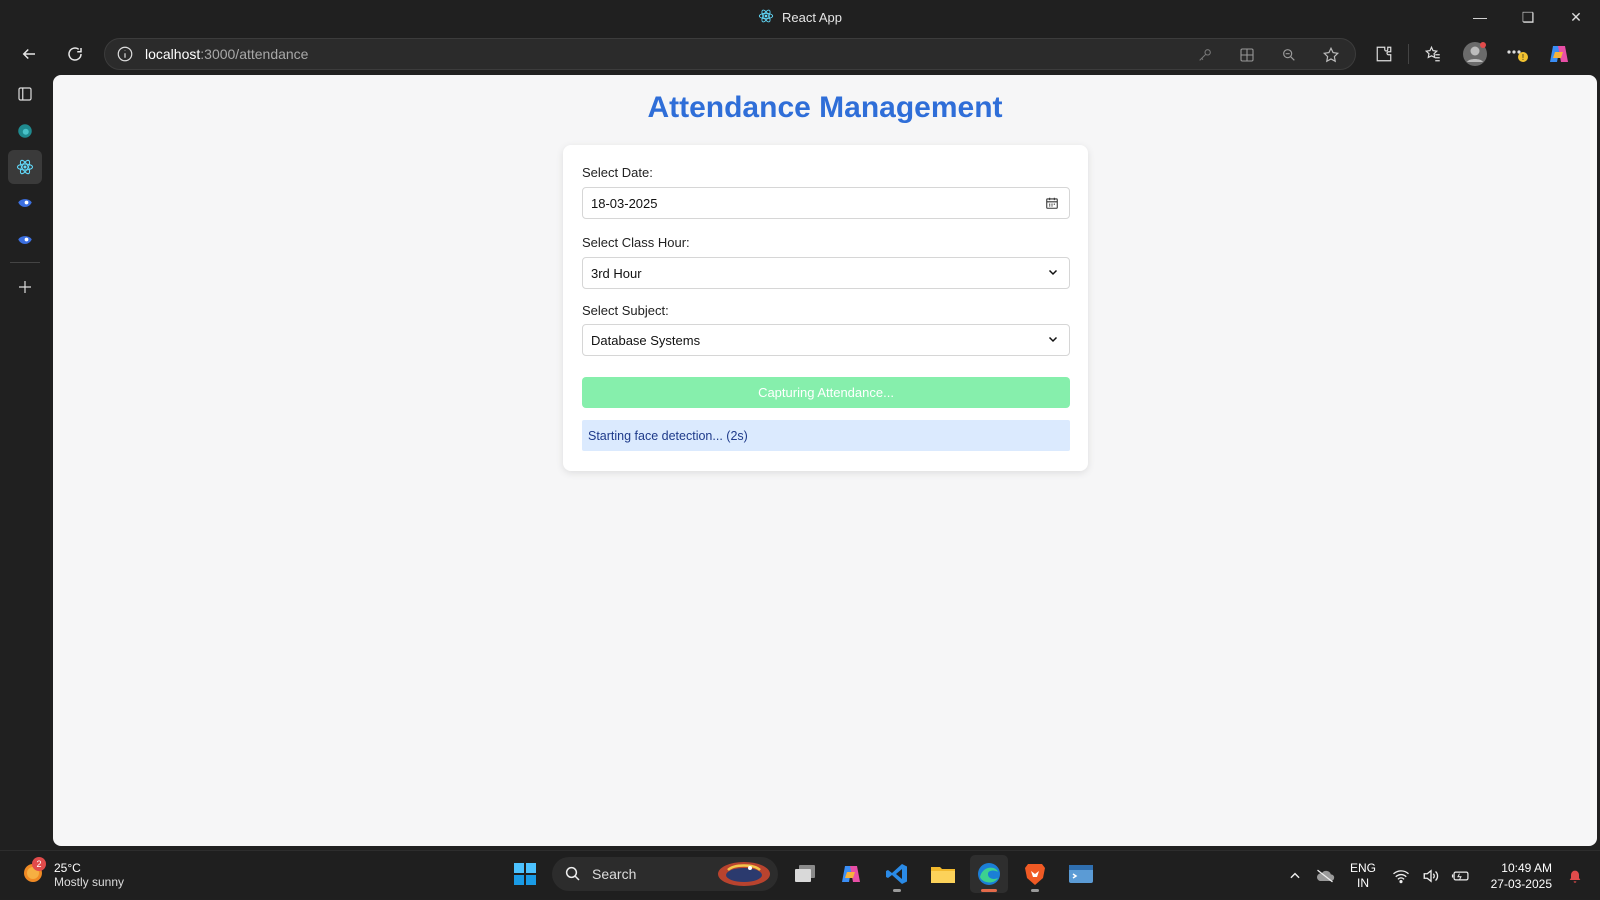 The height and width of the screenshot is (900, 1600). Describe the element at coordinates (812, 17) in the screenshot. I see `window-title-text: React App` at that location.